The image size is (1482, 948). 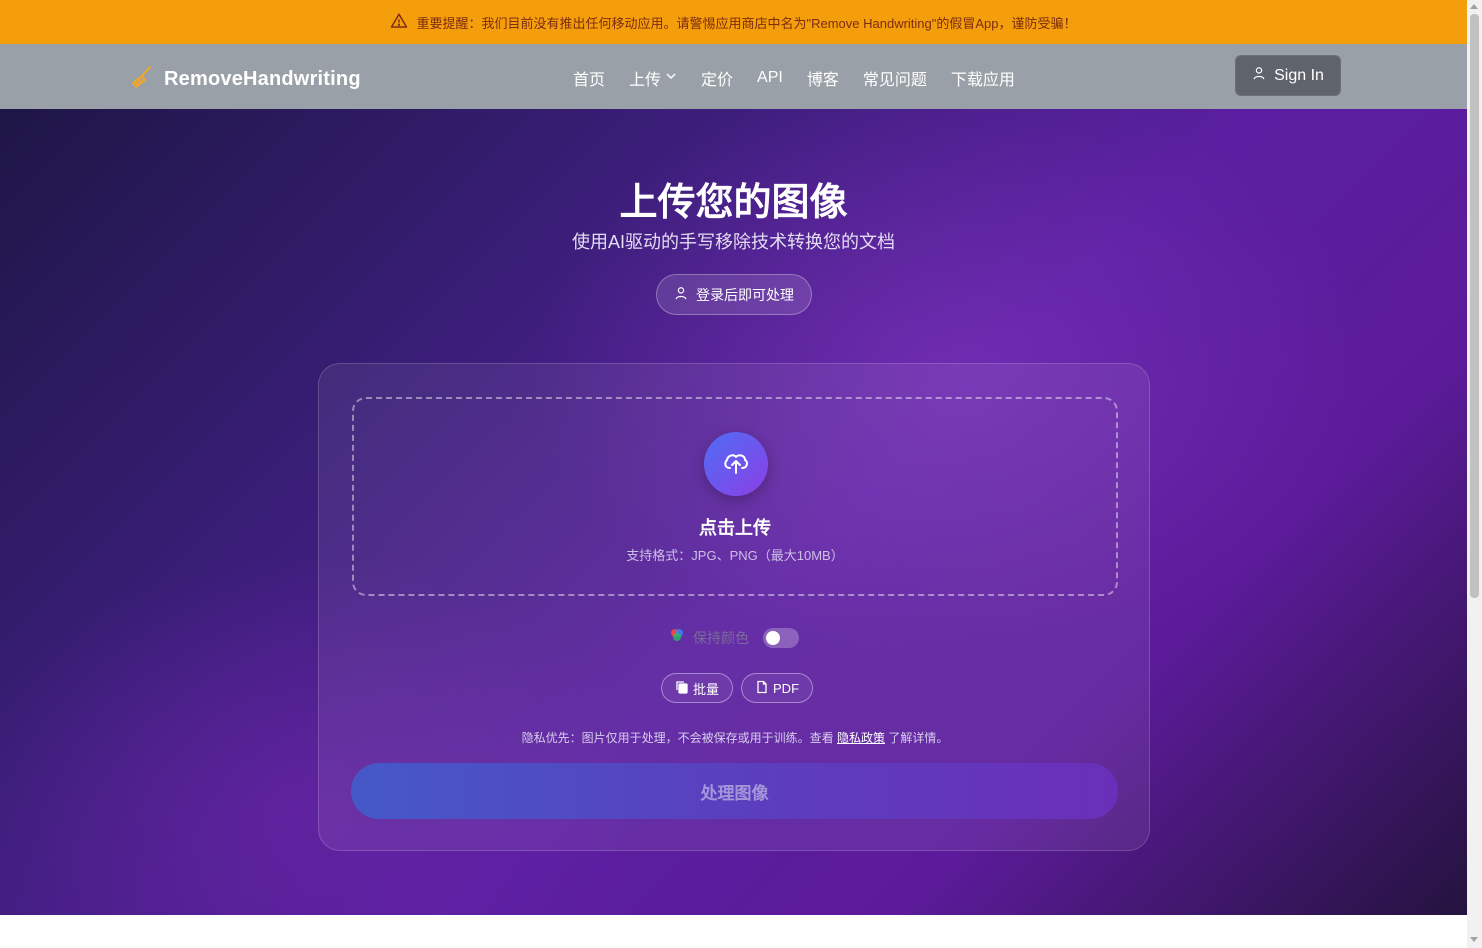 I want to click on brand-logo: RemoveHandwriting, so click(x=244, y=79).